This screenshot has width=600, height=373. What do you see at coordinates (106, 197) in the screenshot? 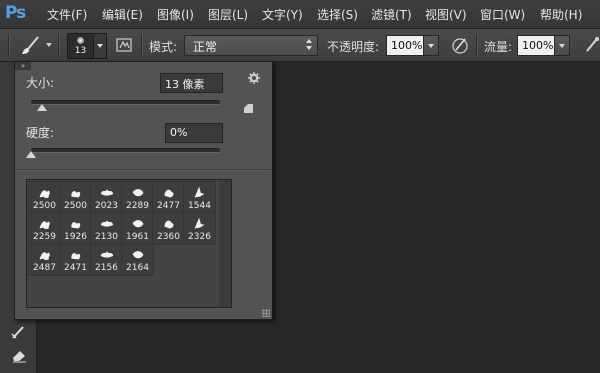
I see `brush-preset-item: 2023` at bounding box center [106, 197].